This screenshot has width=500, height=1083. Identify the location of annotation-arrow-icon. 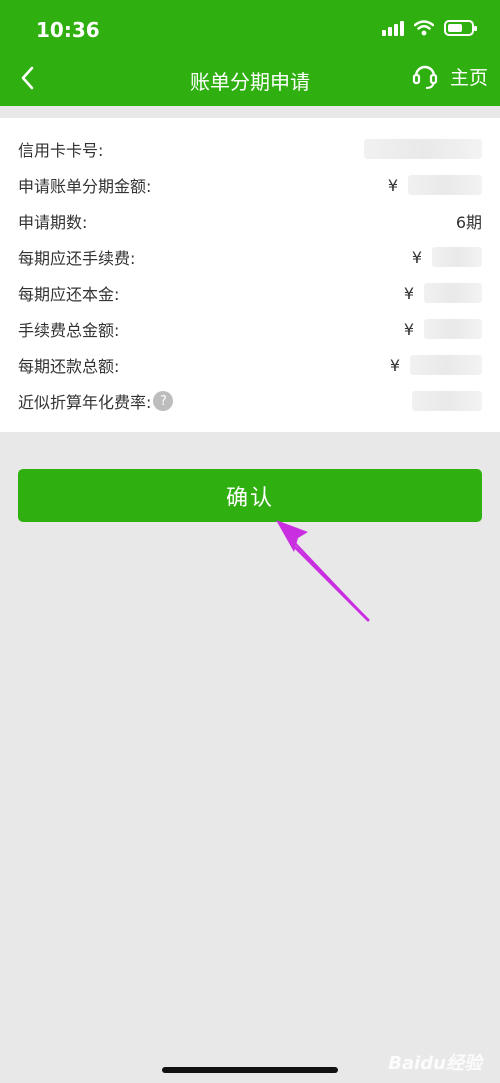
(323, 571).